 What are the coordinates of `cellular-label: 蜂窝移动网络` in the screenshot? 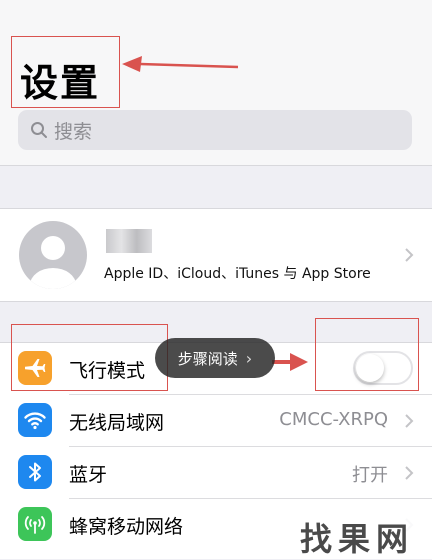 It's located at (126, 527).